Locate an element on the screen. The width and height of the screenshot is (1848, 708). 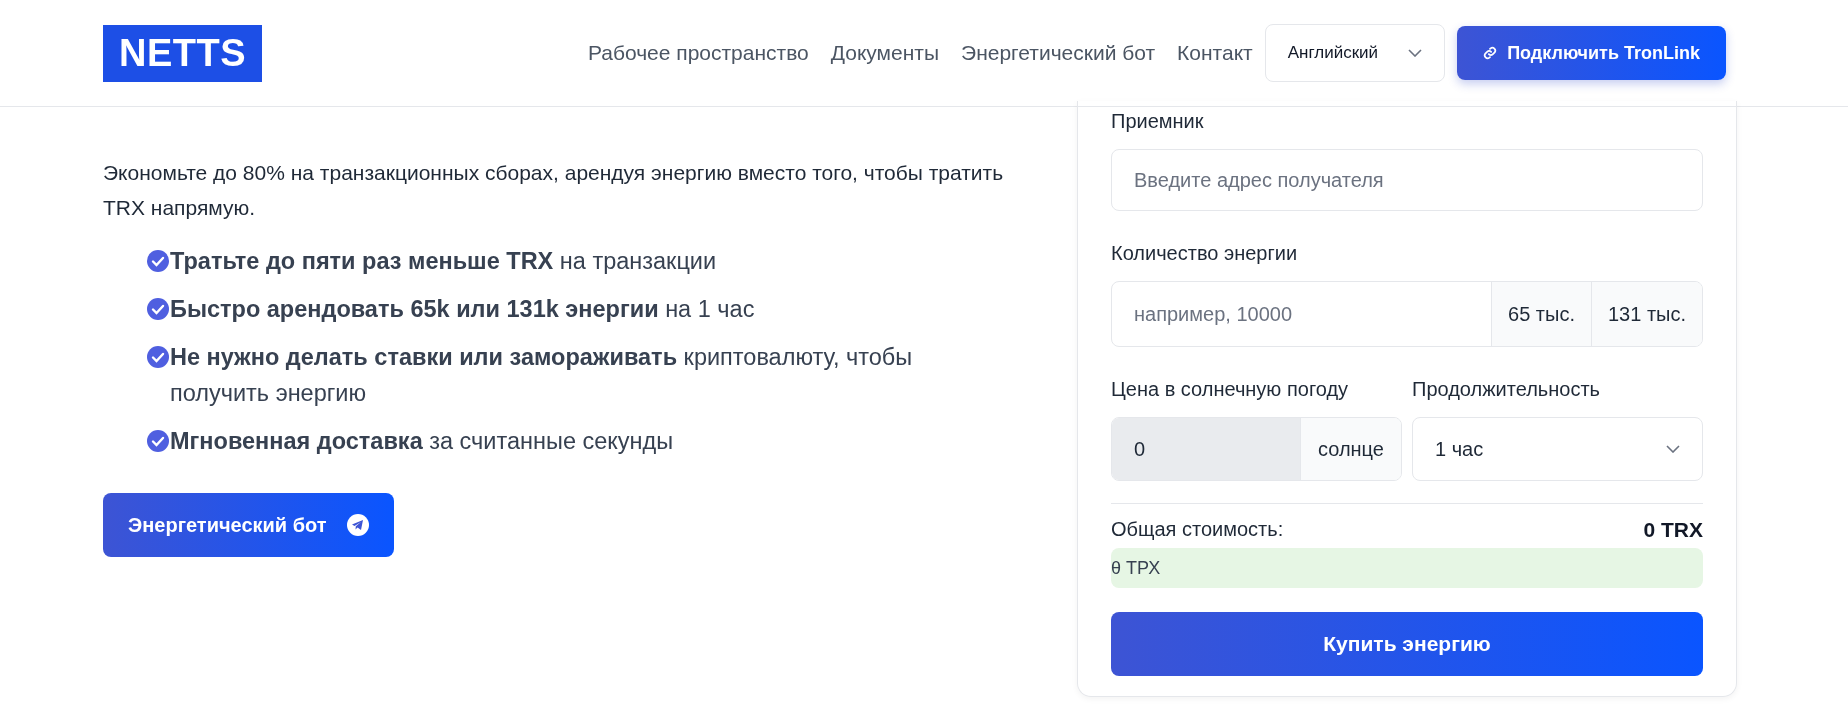
language-select: Английский is located at coordinates (1355, 53).